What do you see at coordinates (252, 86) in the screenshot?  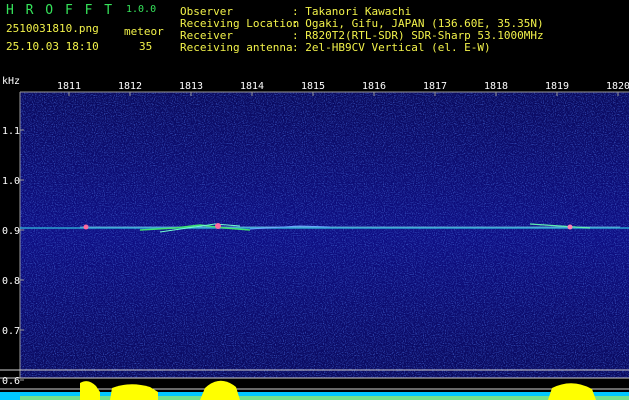 I see `time-tick-label: 1814` at bounding box center [252, 86].